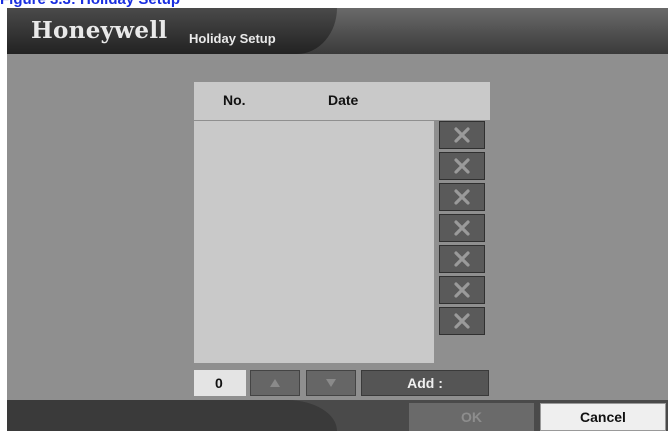 Image resolution: width=668 pixels, height=431 pixels. I want to click on arrow-down-icon, so click(331, 383).